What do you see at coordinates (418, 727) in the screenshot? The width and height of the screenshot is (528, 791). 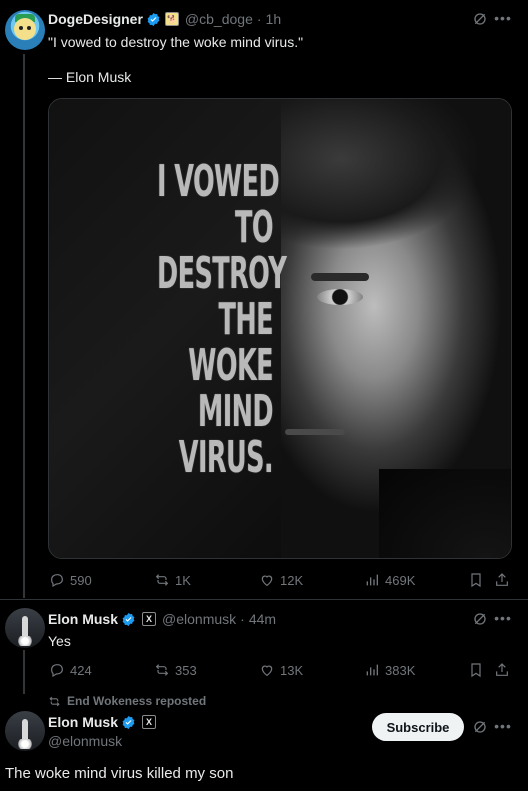 I see `subscribe-button: Subscribe` at bounding box center [418, 727].